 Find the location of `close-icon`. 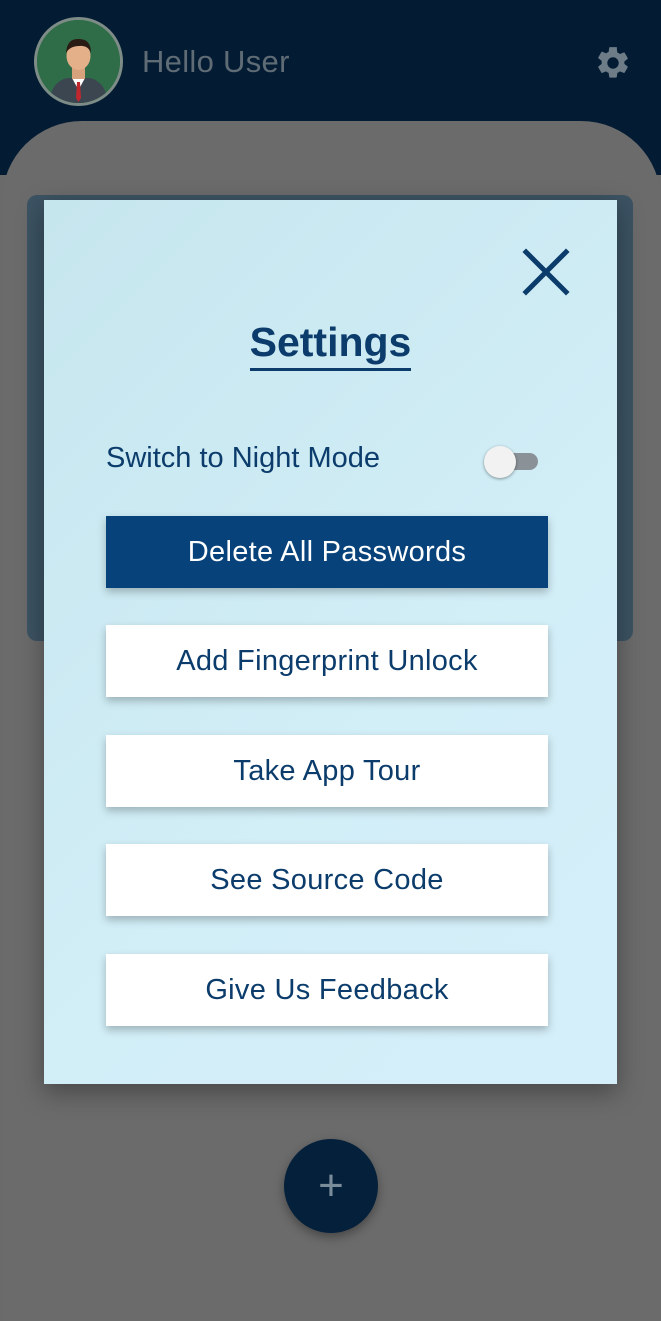

close-icon is located at coordinates (546, 272).